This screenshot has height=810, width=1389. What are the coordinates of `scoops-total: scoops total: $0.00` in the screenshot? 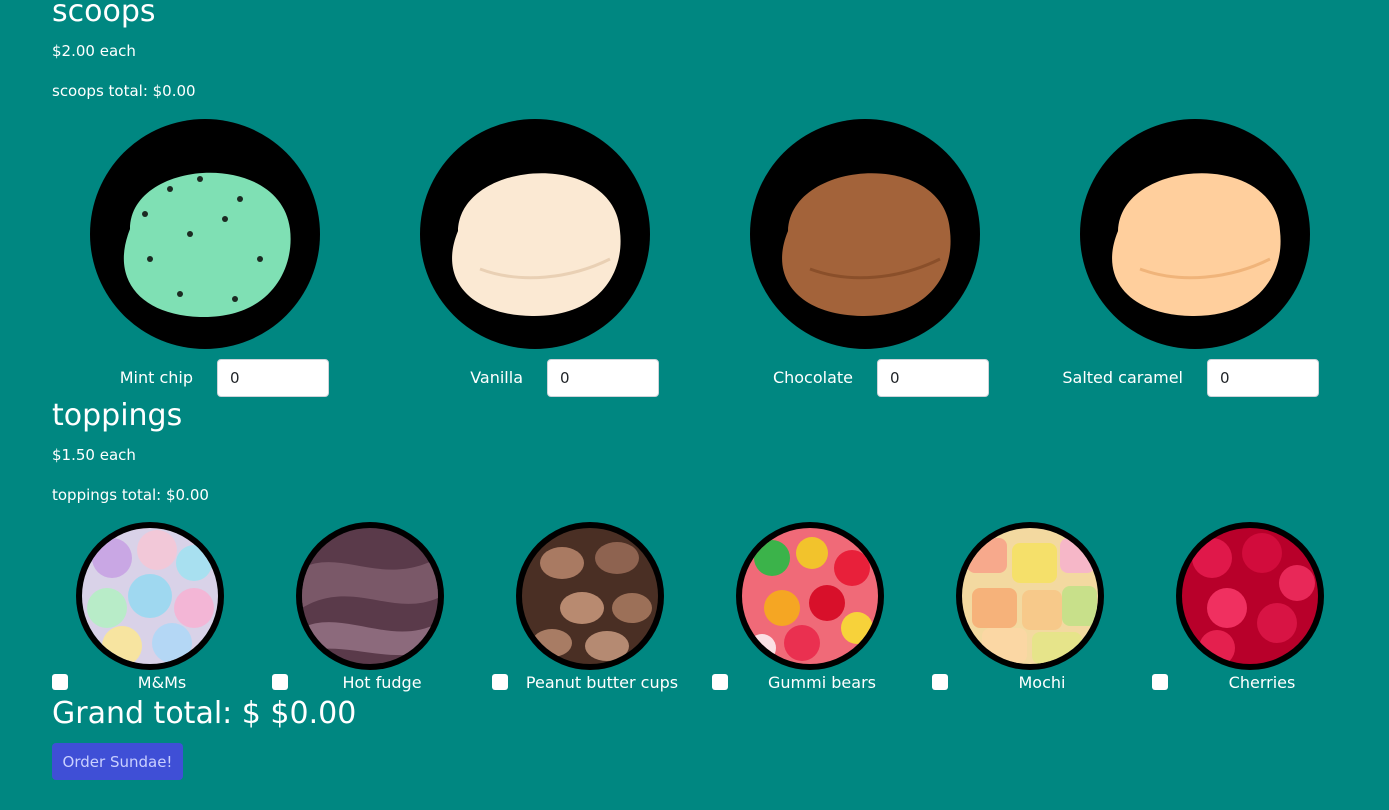 It's located at (124, 91).